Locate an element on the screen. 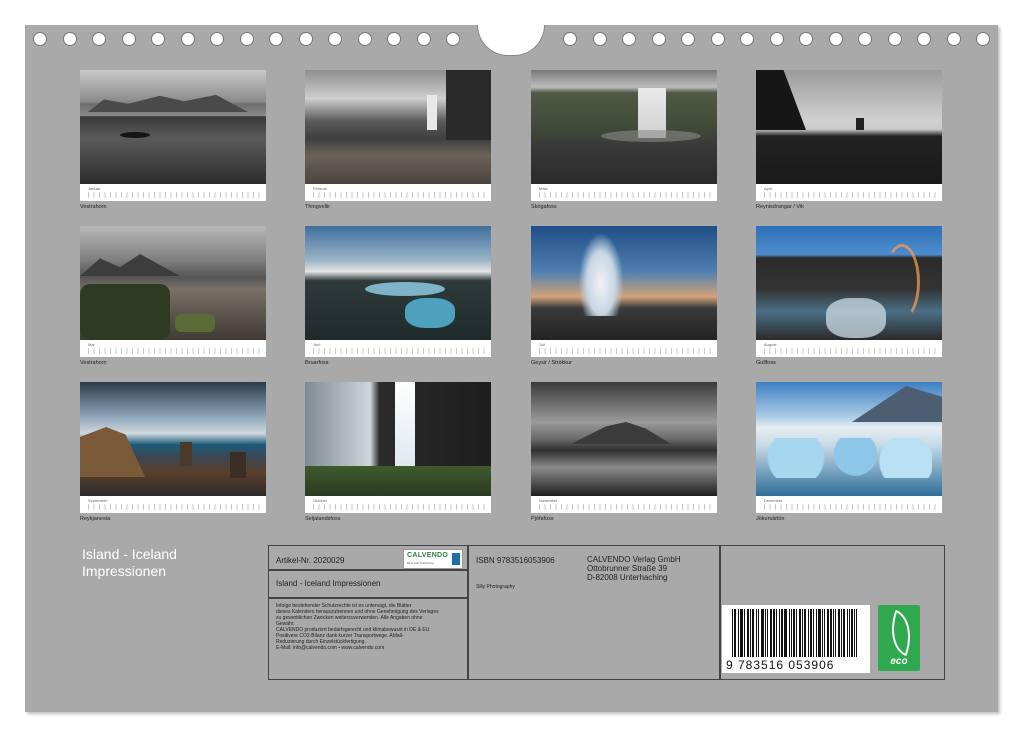 The image size is (1020, 735). month-thumbnail-2: Februar Thingvellir is located at coordinates (398, 140).